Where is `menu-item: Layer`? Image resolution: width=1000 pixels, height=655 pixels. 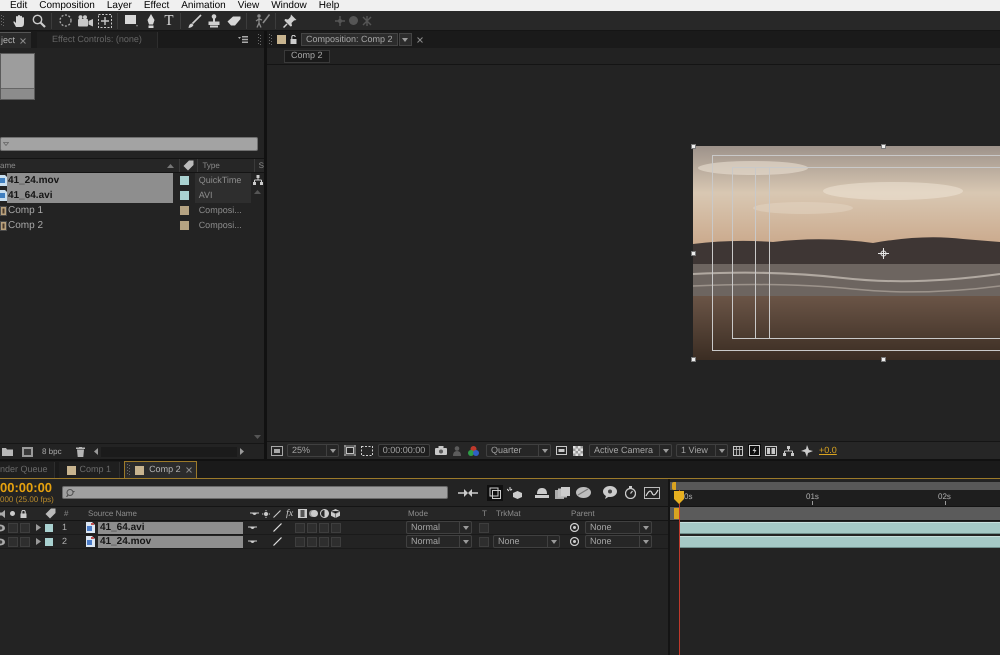 menu-item: Layer is located at coordinates (119, 5).